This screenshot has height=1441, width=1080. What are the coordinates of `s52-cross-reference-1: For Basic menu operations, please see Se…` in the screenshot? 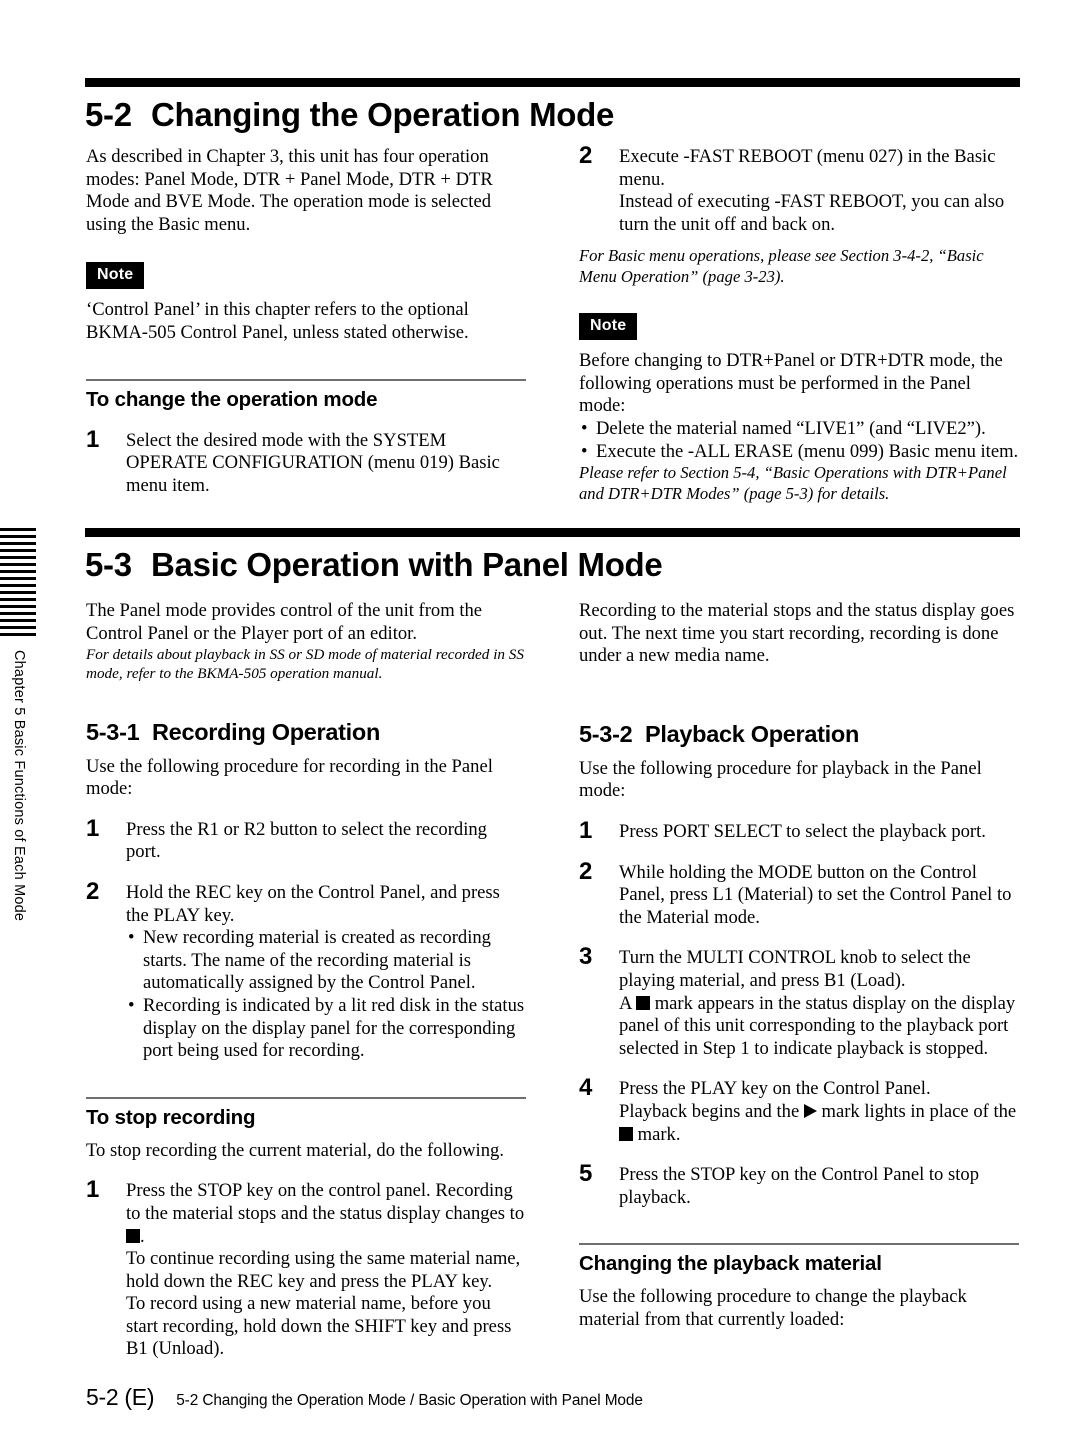 It's located at (781, 266).